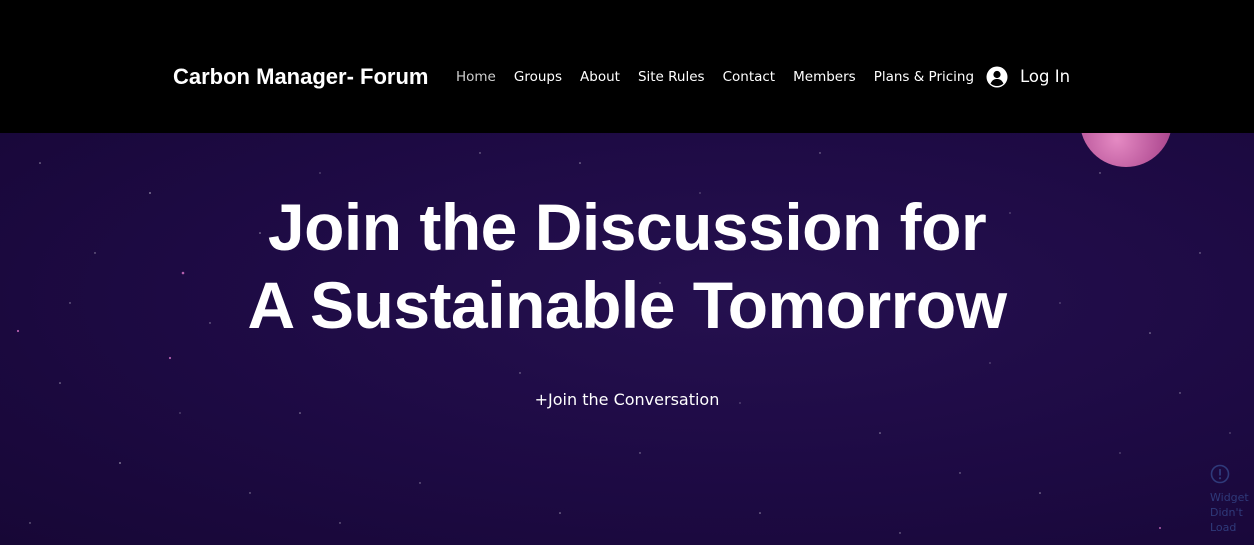  What do you see at coordinates (824, 77) in the screenshot?
I see `nav-item-members: Members` at bounding box center [824, 77].